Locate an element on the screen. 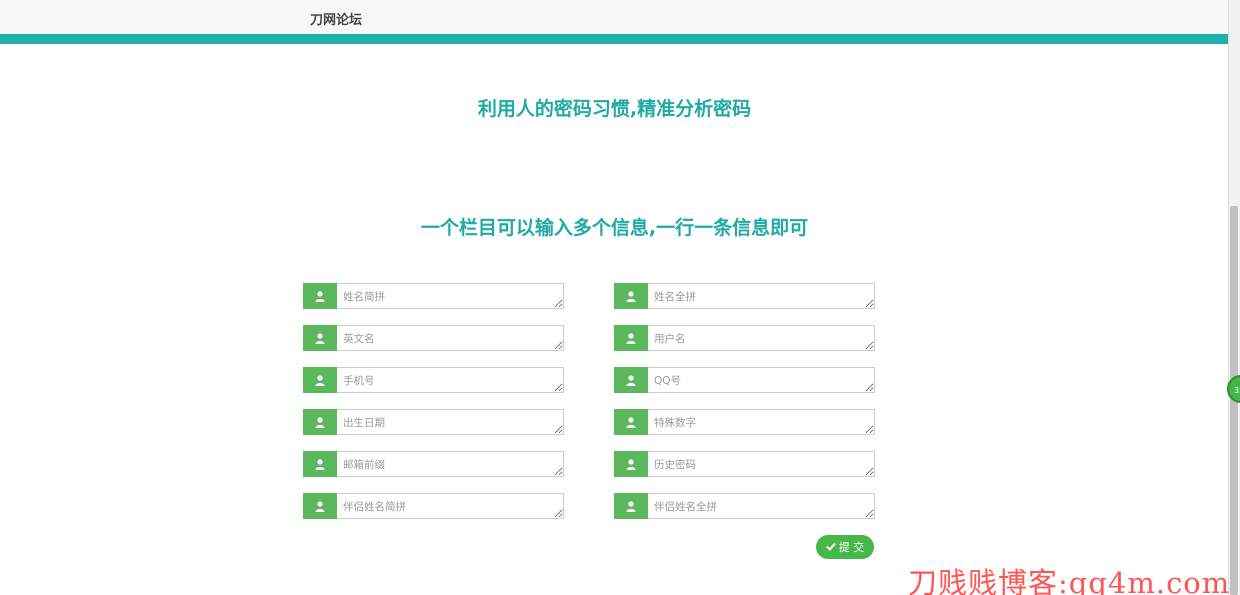 The width and height of the screenshot is (1240, 595). partner-name-full-pinyin-input is located at coordinates (761, 506).